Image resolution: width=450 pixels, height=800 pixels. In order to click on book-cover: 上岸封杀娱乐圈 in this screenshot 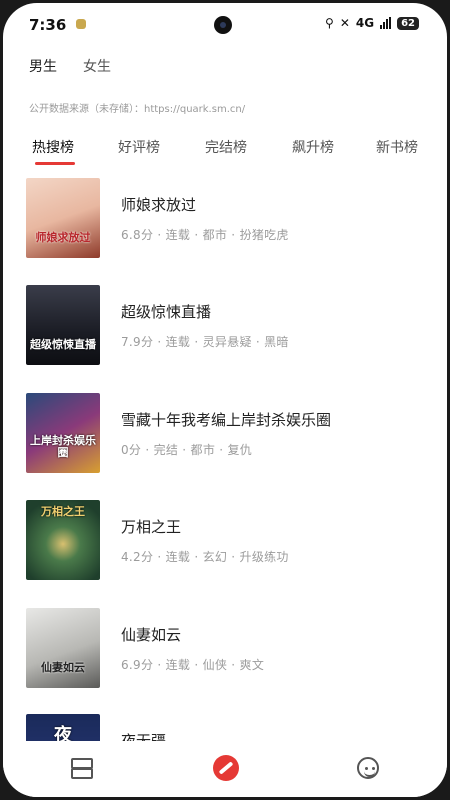, I will do `click(63, 433)`.